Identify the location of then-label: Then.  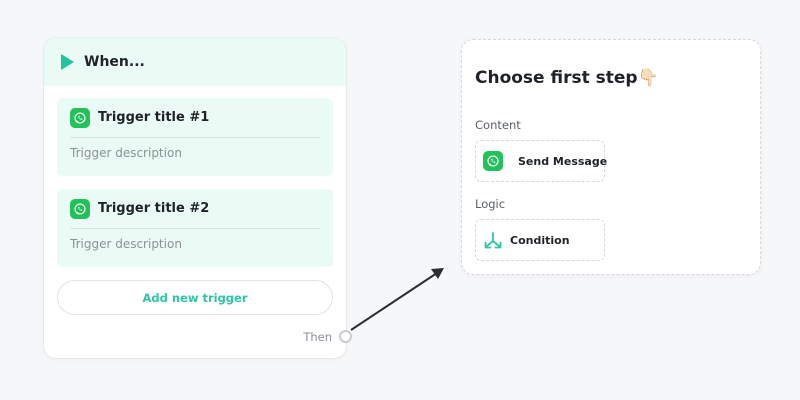
(317, 337).